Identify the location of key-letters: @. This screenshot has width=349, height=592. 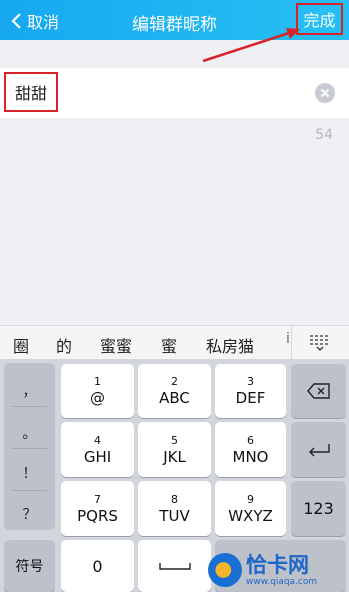
(97, 398).